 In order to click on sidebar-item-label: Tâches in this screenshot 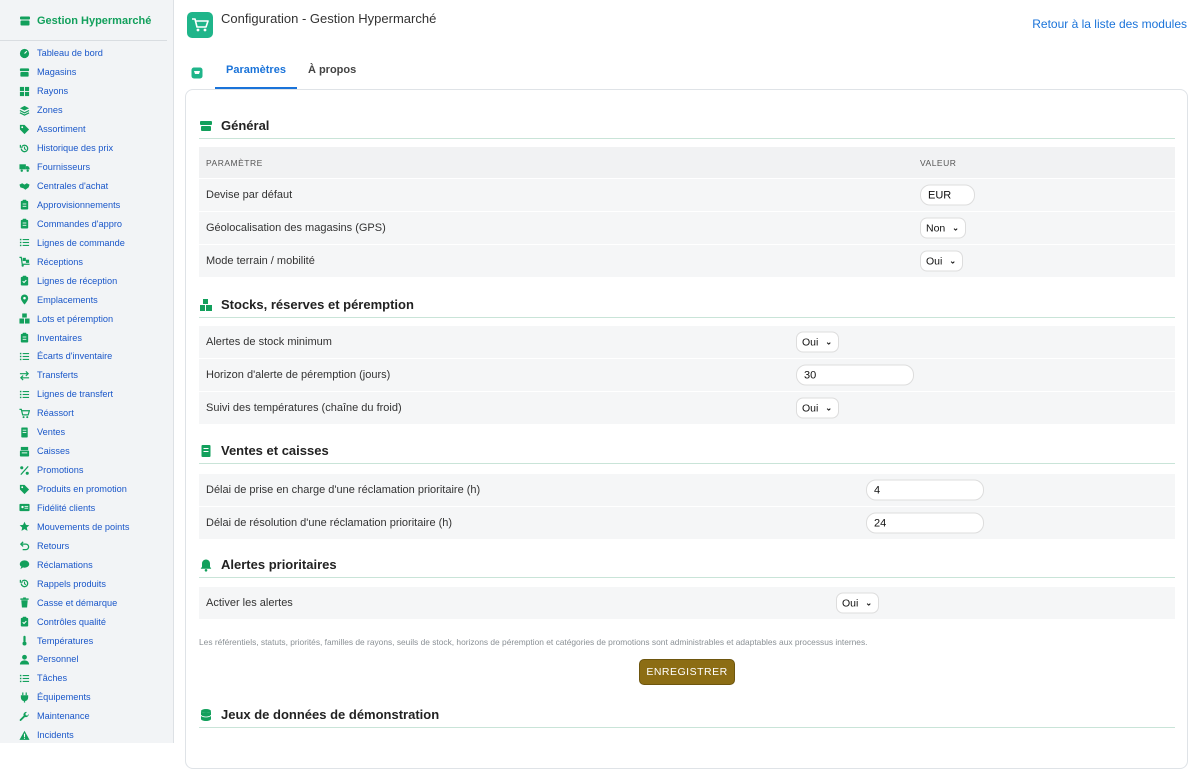, I will do `click(52, 678)`.